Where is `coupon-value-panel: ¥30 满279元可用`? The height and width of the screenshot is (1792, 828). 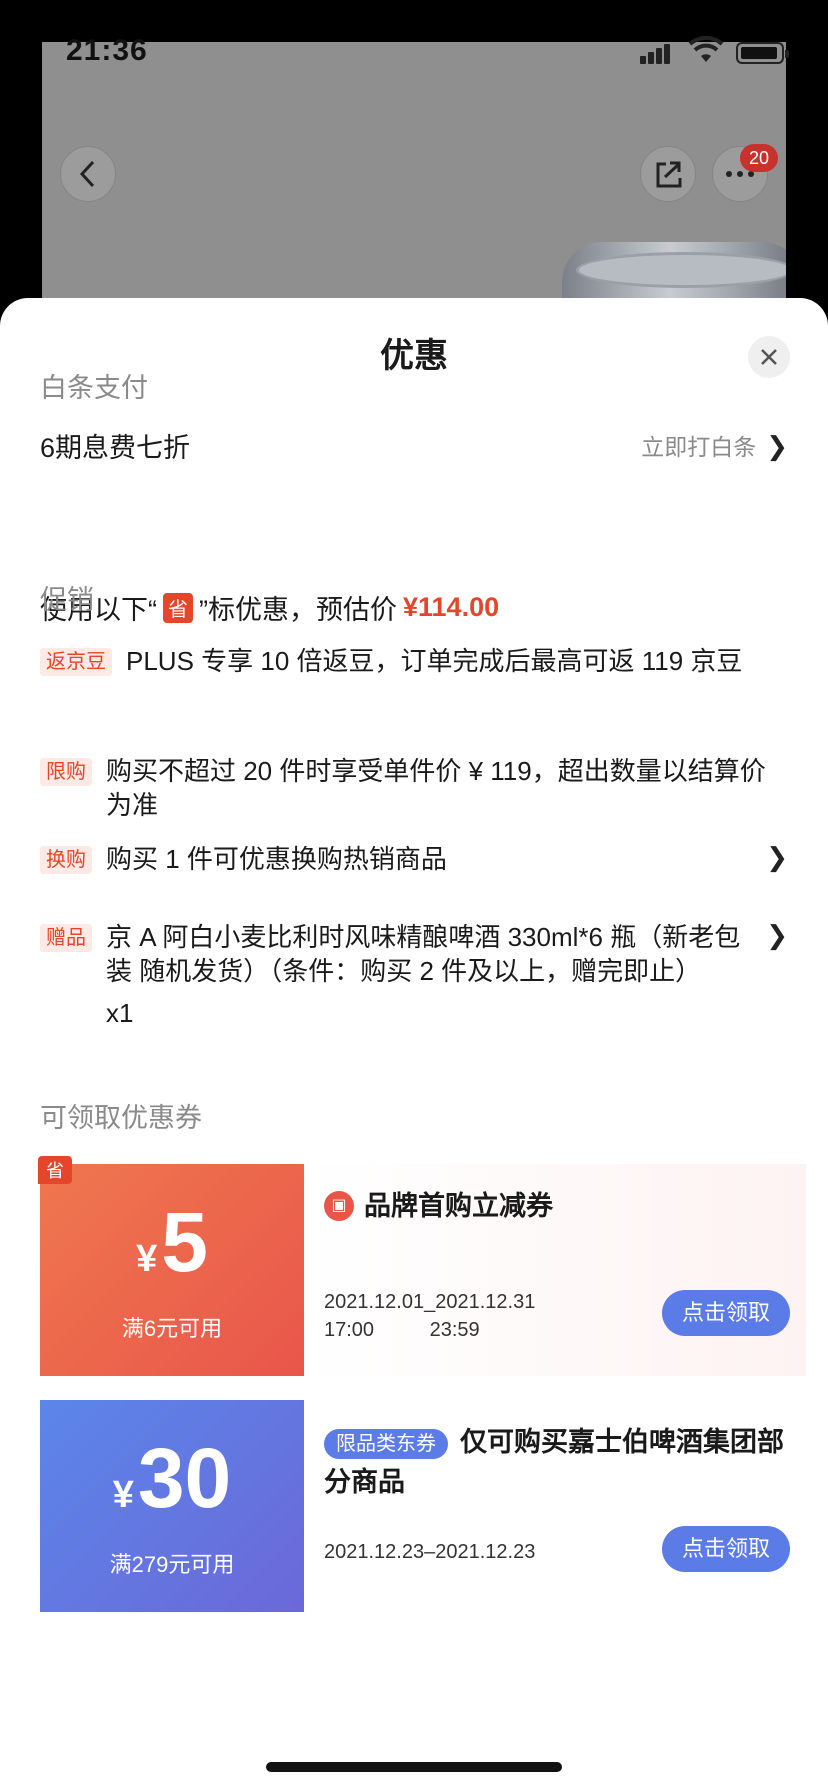 coupon-value-panel: ¥30 满279元可用 is located at coordinates (169, 1506).